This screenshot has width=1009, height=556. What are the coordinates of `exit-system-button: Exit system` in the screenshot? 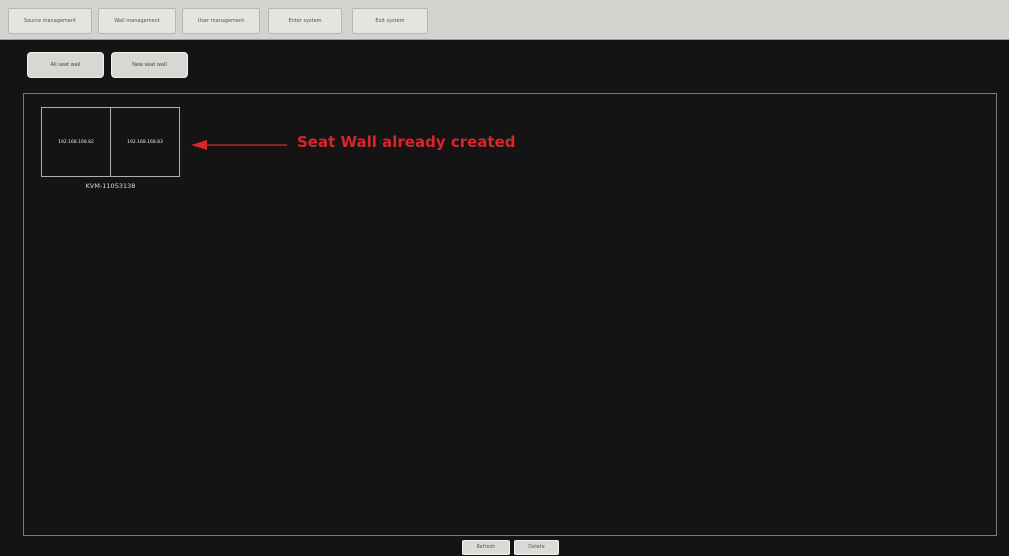 It's located at (390, 21).